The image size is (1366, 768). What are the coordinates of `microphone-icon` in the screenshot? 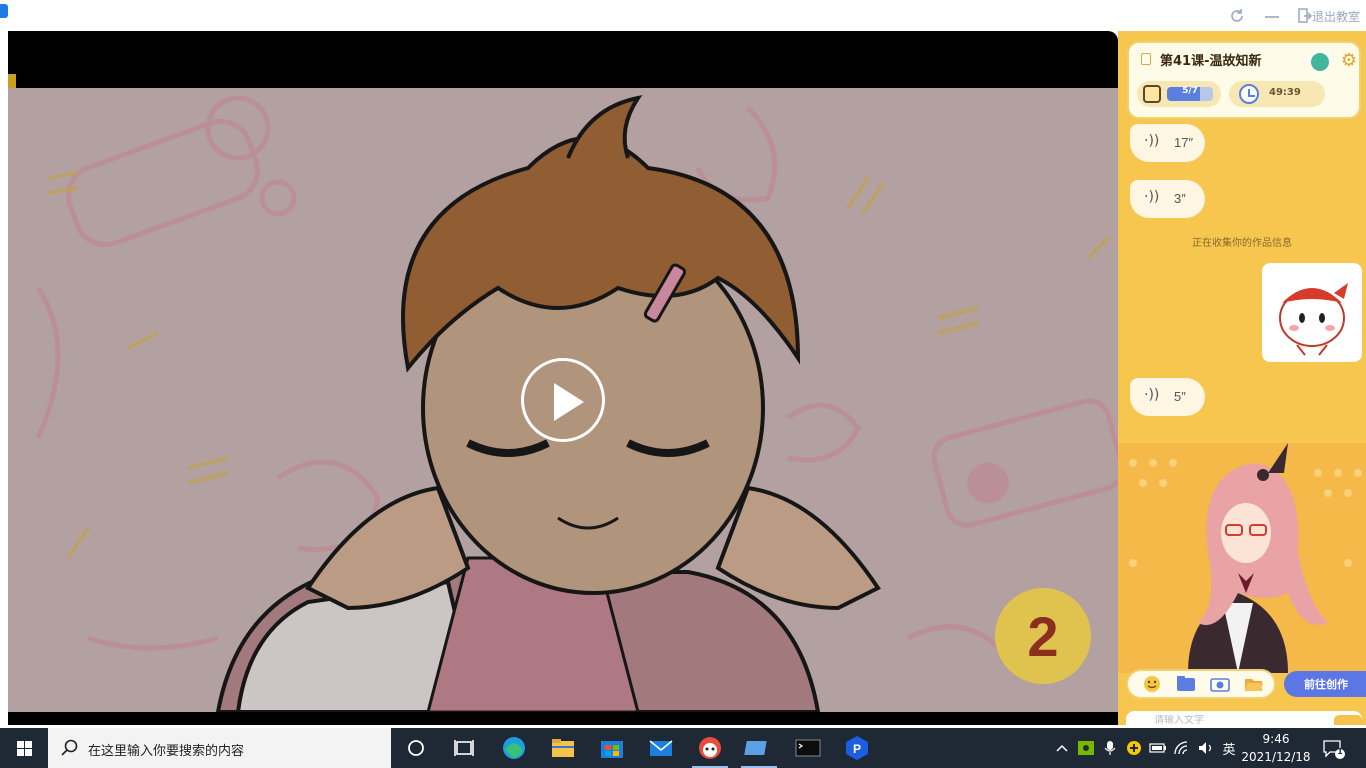 It's located at (1110, 748).